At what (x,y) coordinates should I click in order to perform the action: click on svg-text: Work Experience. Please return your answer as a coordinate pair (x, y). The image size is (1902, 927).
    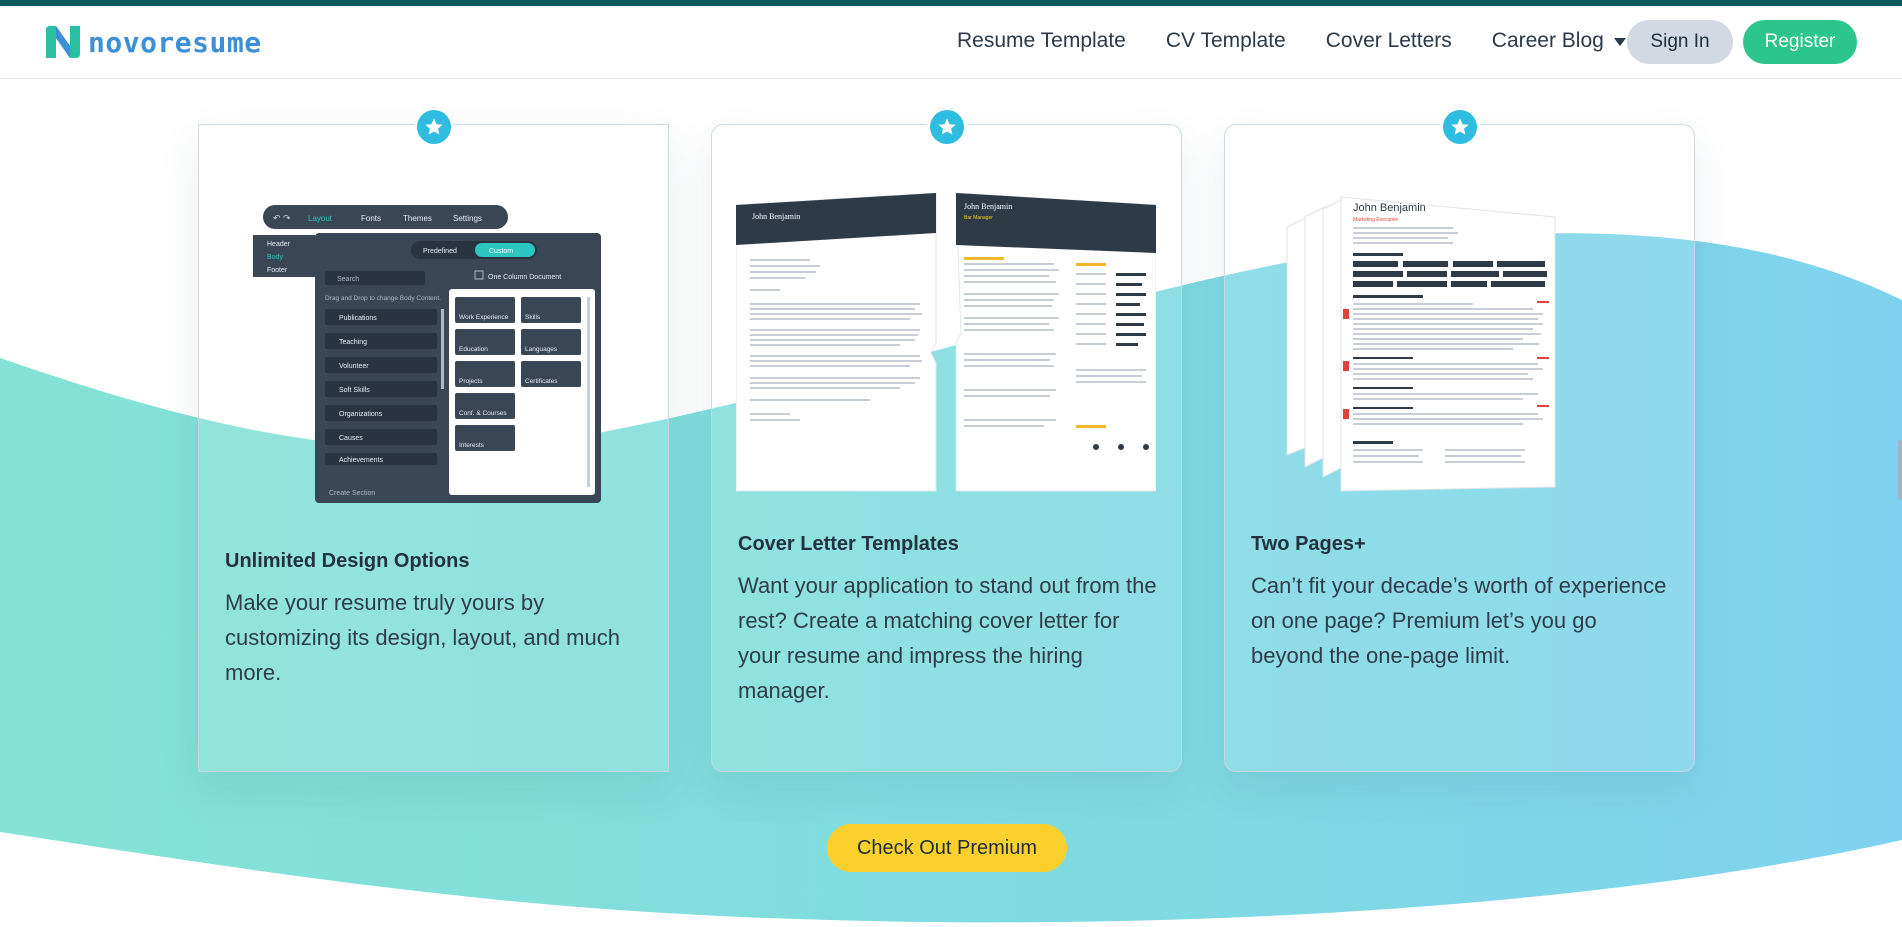
    Looking at the image, I should click on (484, 317).